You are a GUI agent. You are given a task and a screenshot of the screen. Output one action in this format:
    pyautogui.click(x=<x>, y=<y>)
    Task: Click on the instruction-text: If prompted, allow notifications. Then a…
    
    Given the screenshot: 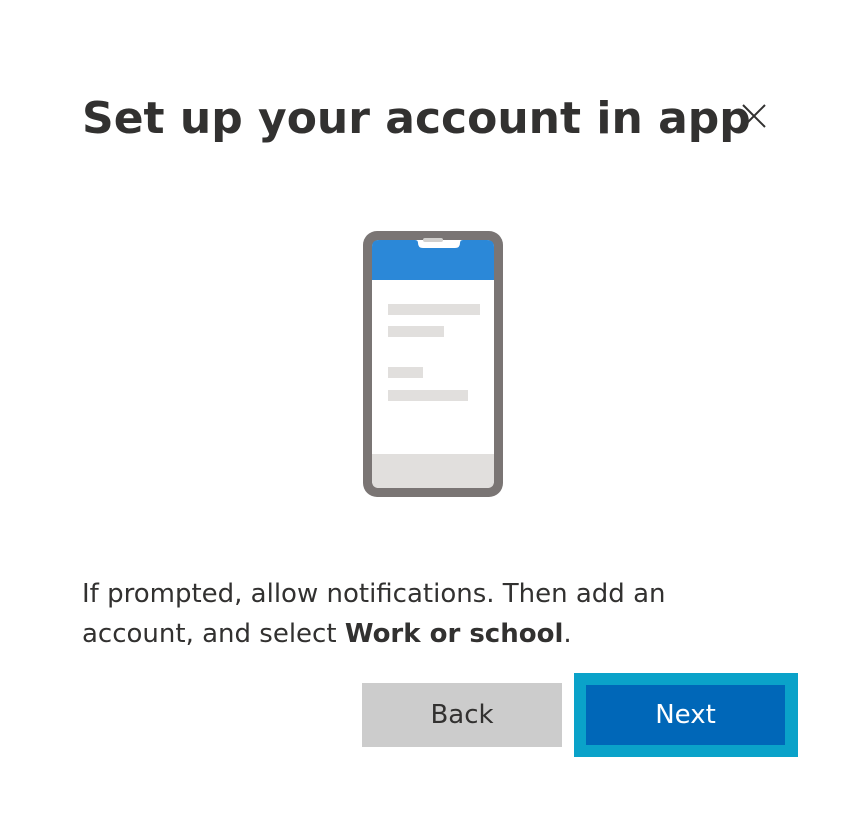 What is the action you would take?
    pyautogui.click(x=432, y=614)
    